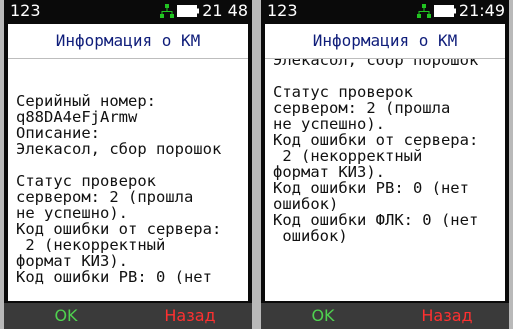  What do you see at coordinates (481, 10) in the screenshot?
I see `status-time: 21:49` at bounding box center [481, 10].